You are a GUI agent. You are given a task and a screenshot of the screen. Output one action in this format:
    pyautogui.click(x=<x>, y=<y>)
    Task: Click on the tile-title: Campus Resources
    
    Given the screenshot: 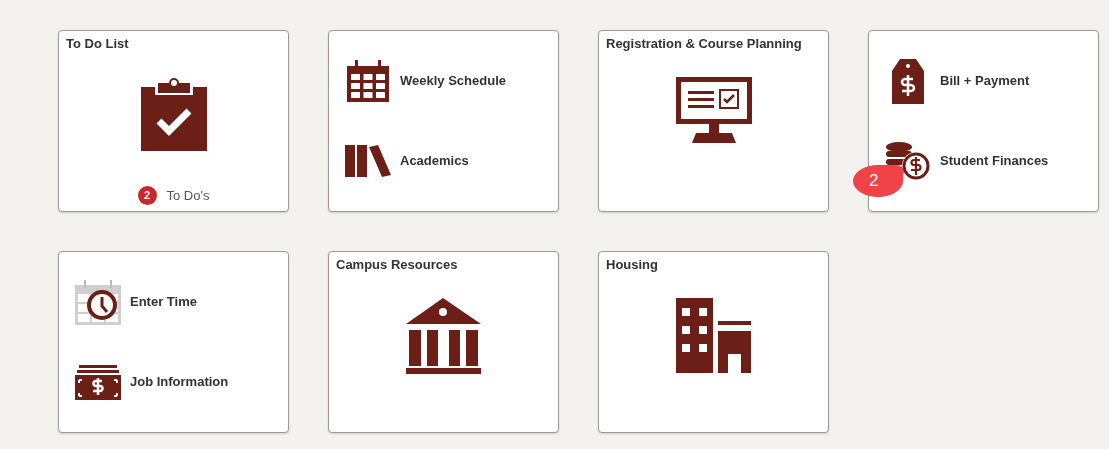 What is the action you would take?
    pyautogui.click(x=397, y=264)
    